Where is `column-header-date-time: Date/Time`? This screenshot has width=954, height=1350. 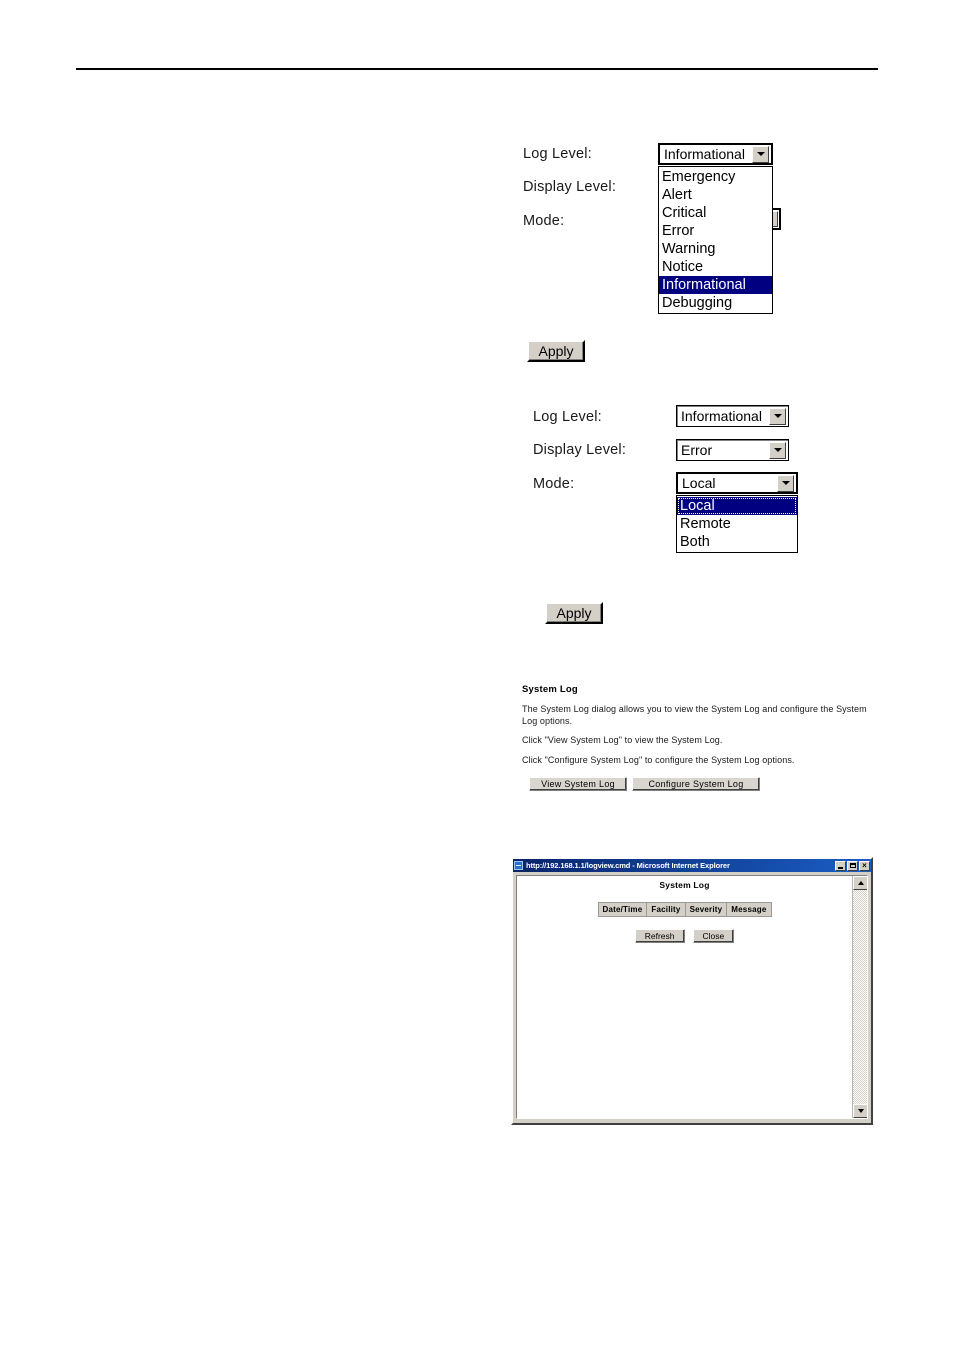
column-header-date-time: Date/Time is located at coordinates (622, 909).